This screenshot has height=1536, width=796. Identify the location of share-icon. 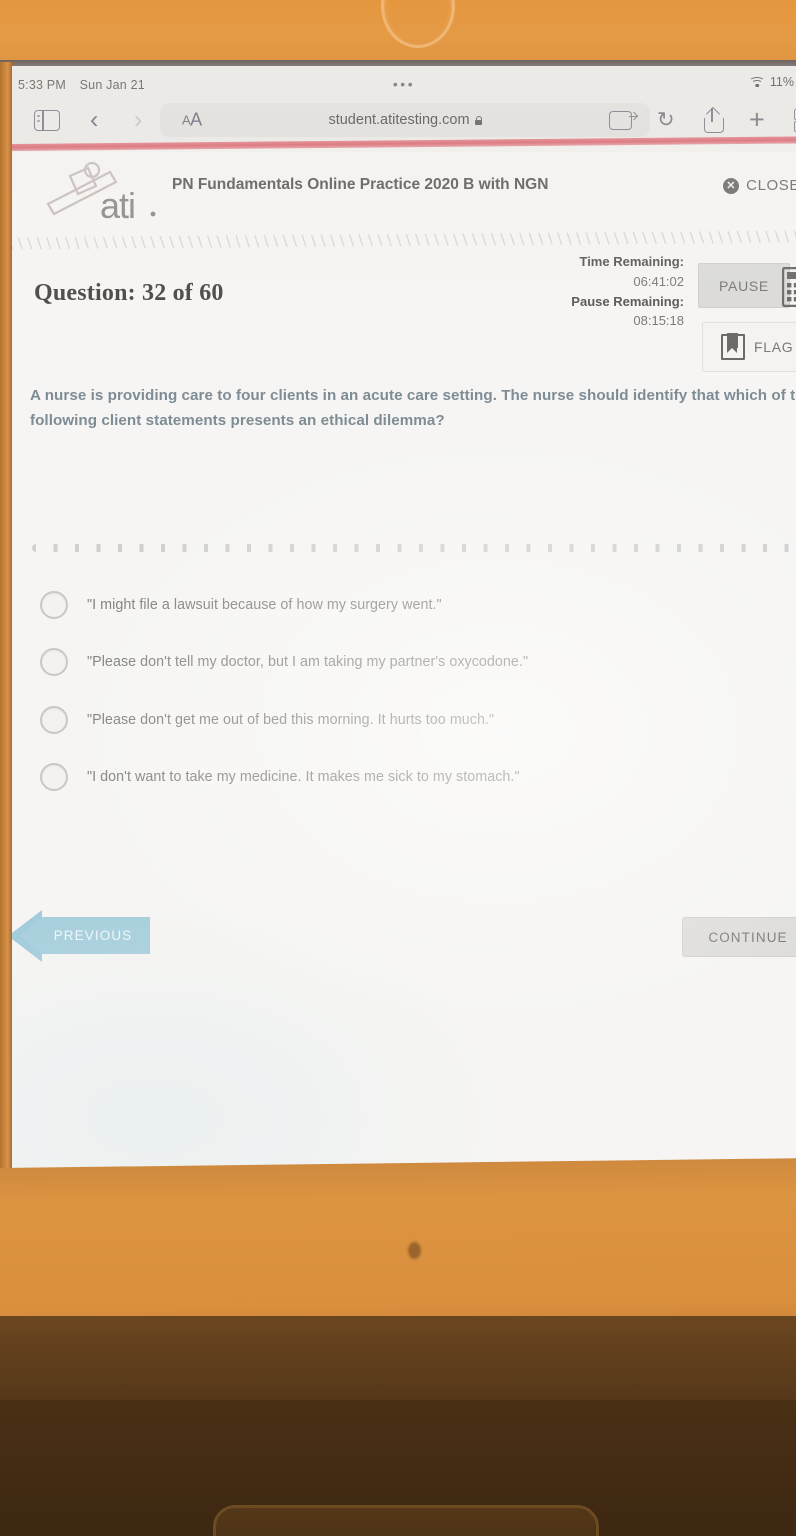
(715, 119).